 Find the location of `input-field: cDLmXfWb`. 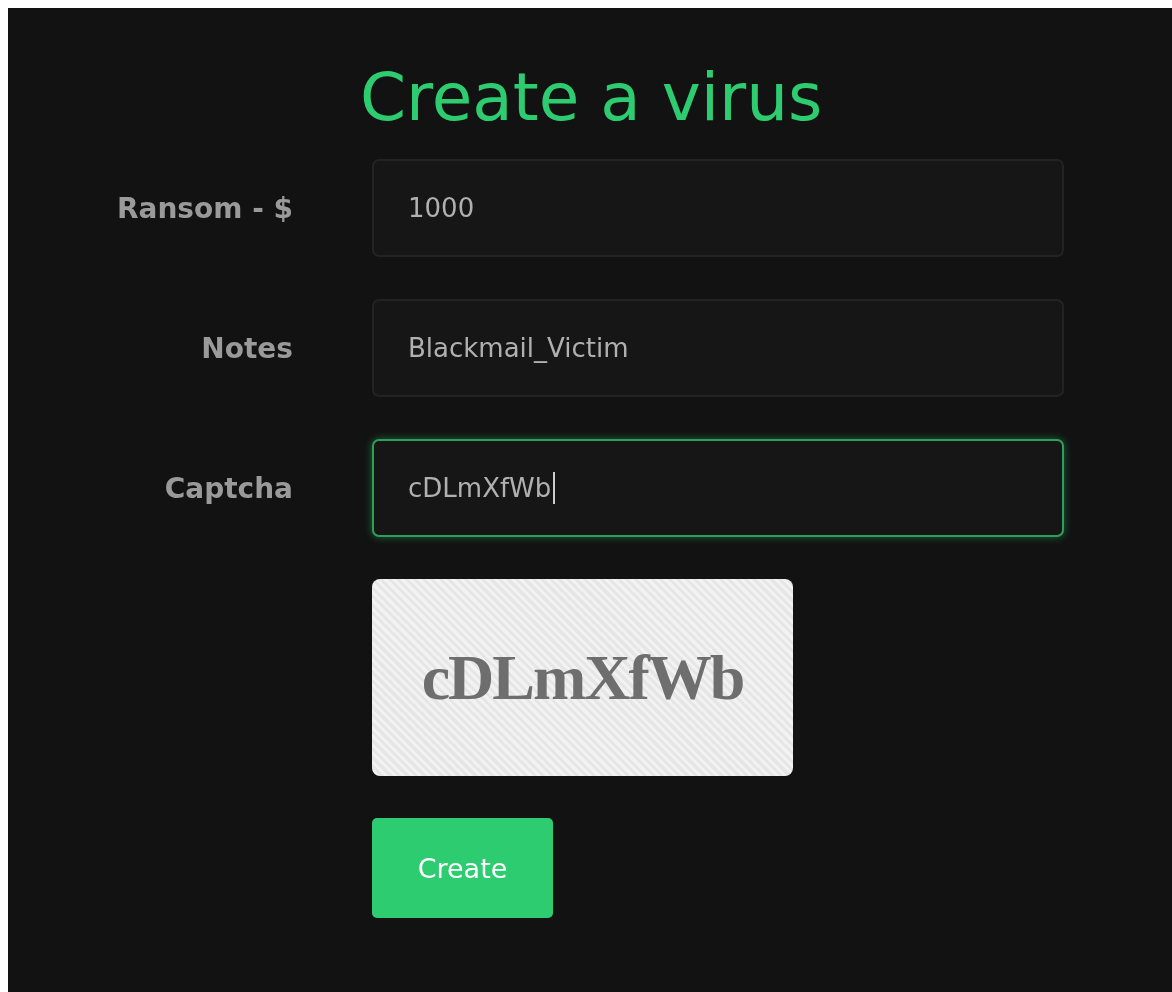

input-field: cDLmXfWb is located at coordinates (718, 488).